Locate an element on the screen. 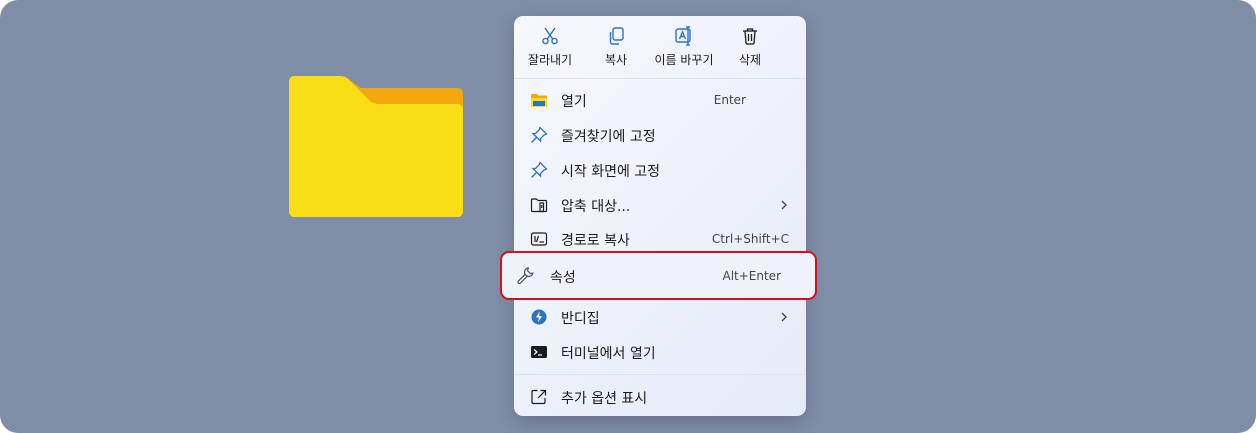  menu-item-bandizip: 반디집 is located at coordinates (660, 317).